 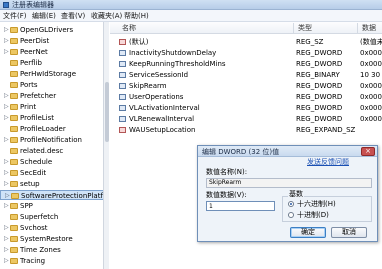 What do you see at coordinates (54, 162) in the screenshot?
I see `tree-item: ▷ Schedule` at bounding box center [54, 162].